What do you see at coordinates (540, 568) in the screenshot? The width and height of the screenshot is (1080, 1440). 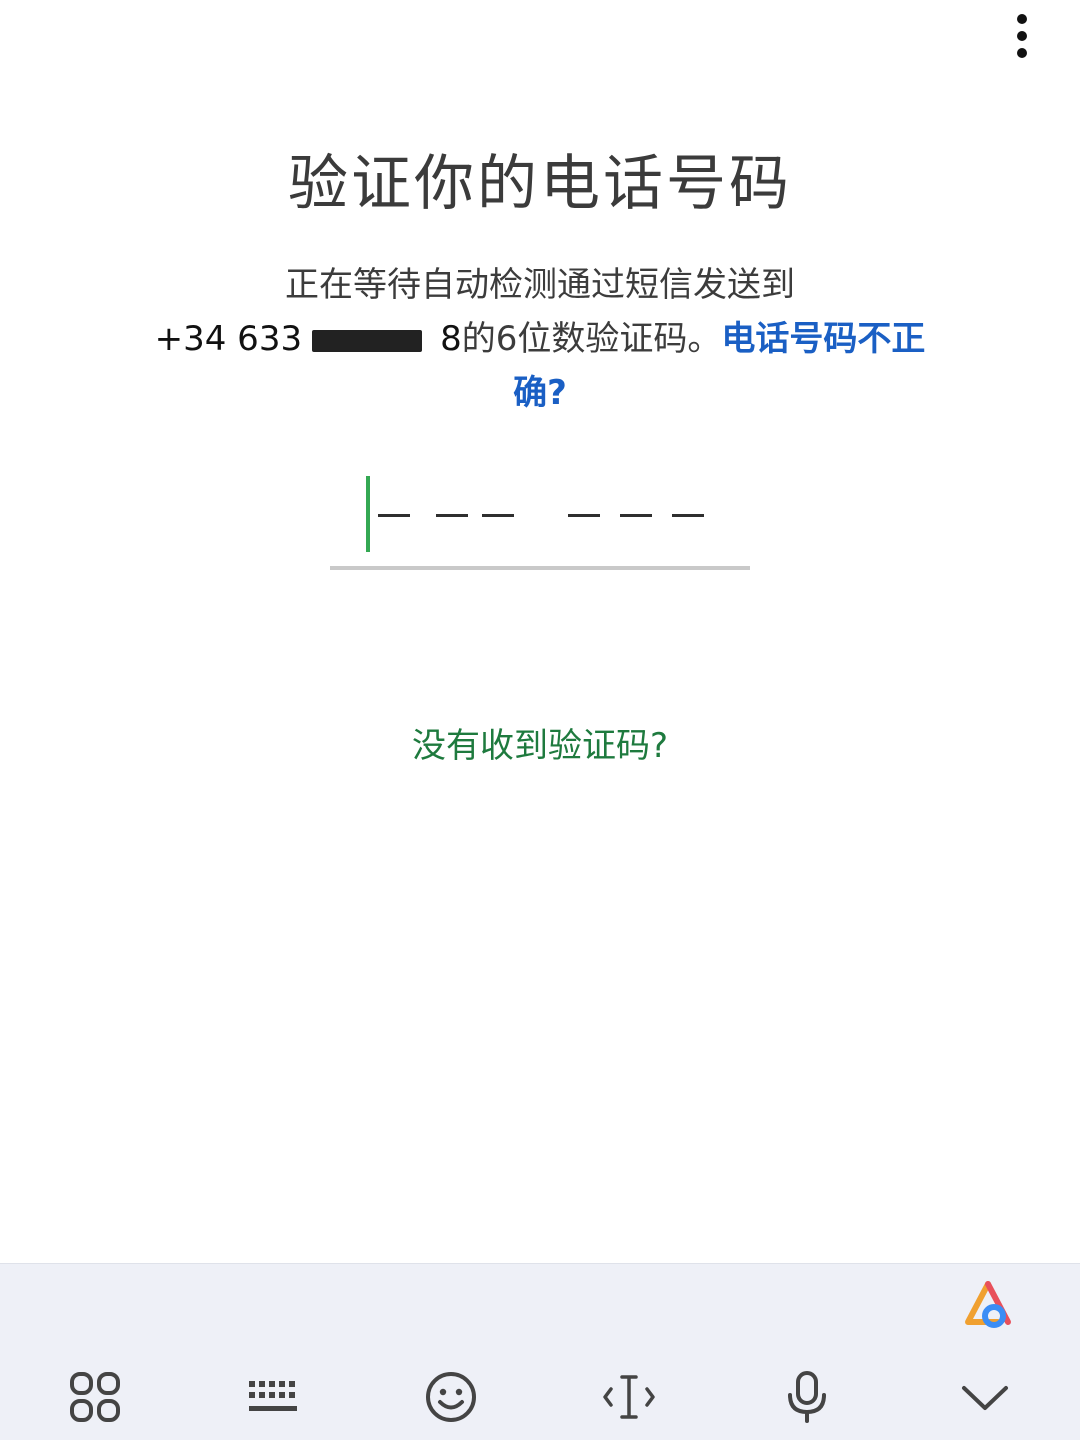 I see `code-input-underline` at bounding box center [540, 568].